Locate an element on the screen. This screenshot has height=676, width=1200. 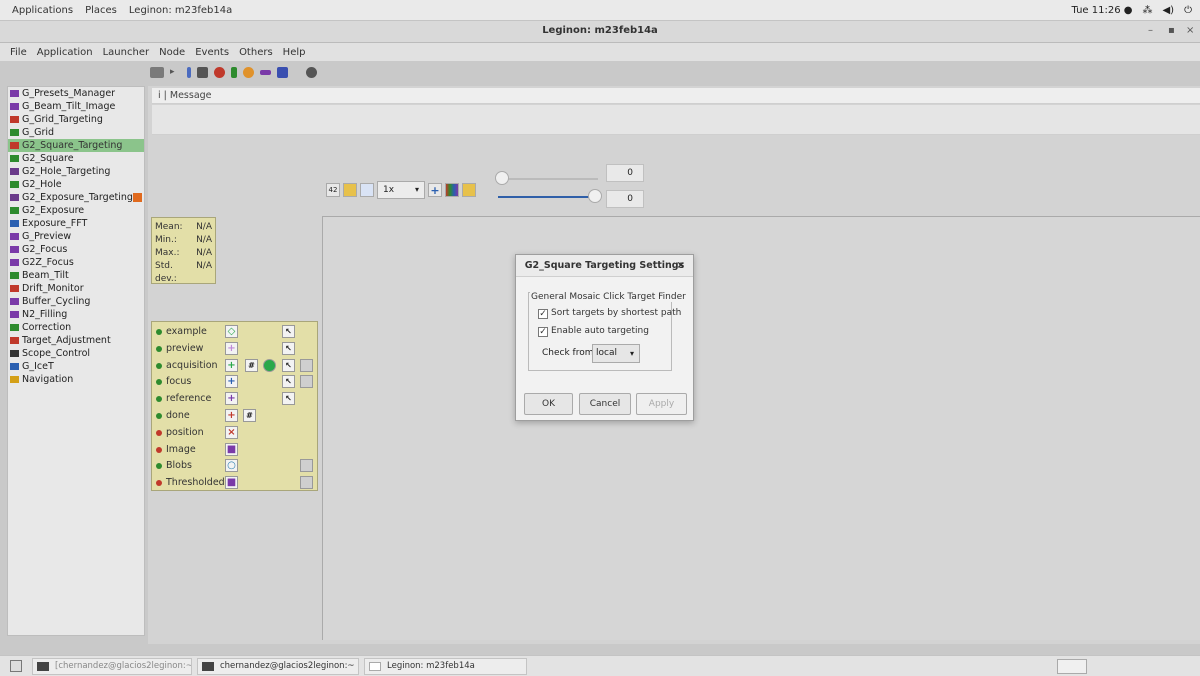
target-symbol-icon: ○ is located at coordinates (231, 466).